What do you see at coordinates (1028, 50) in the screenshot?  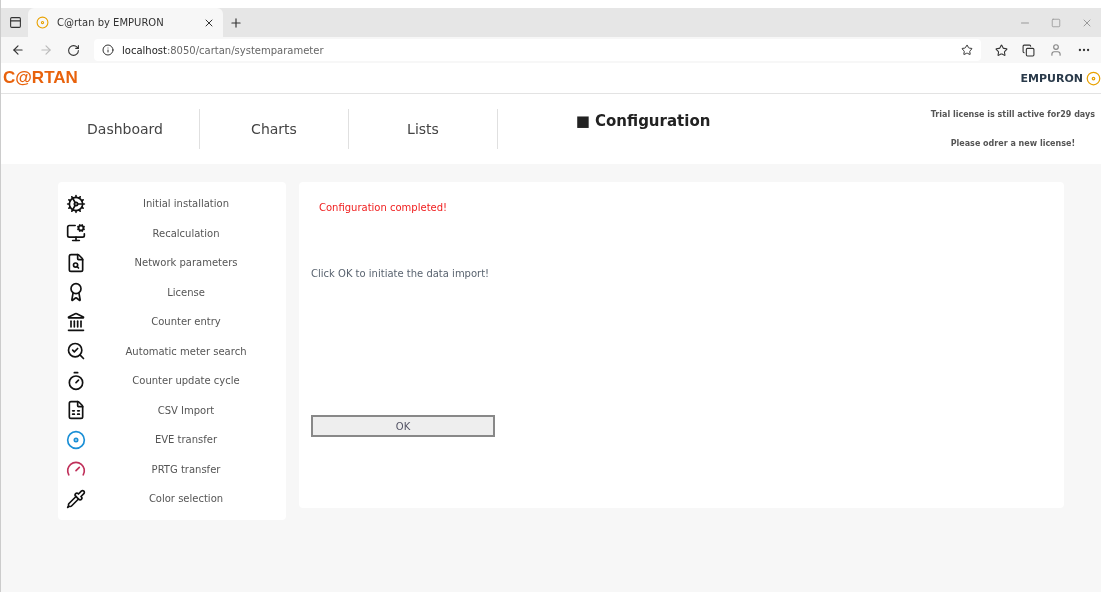 I see `collections-icon` at bounding box center [1028, 50].